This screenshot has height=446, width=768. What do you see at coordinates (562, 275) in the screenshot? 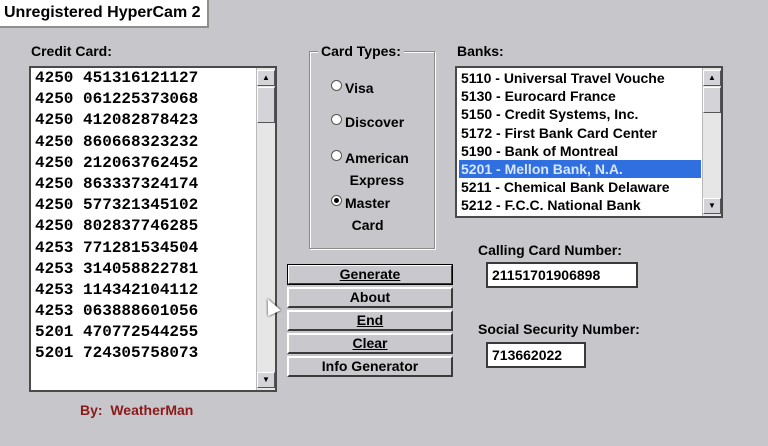
I see `calling-card-field: 21151701906898` at bounding box center [562, 275].